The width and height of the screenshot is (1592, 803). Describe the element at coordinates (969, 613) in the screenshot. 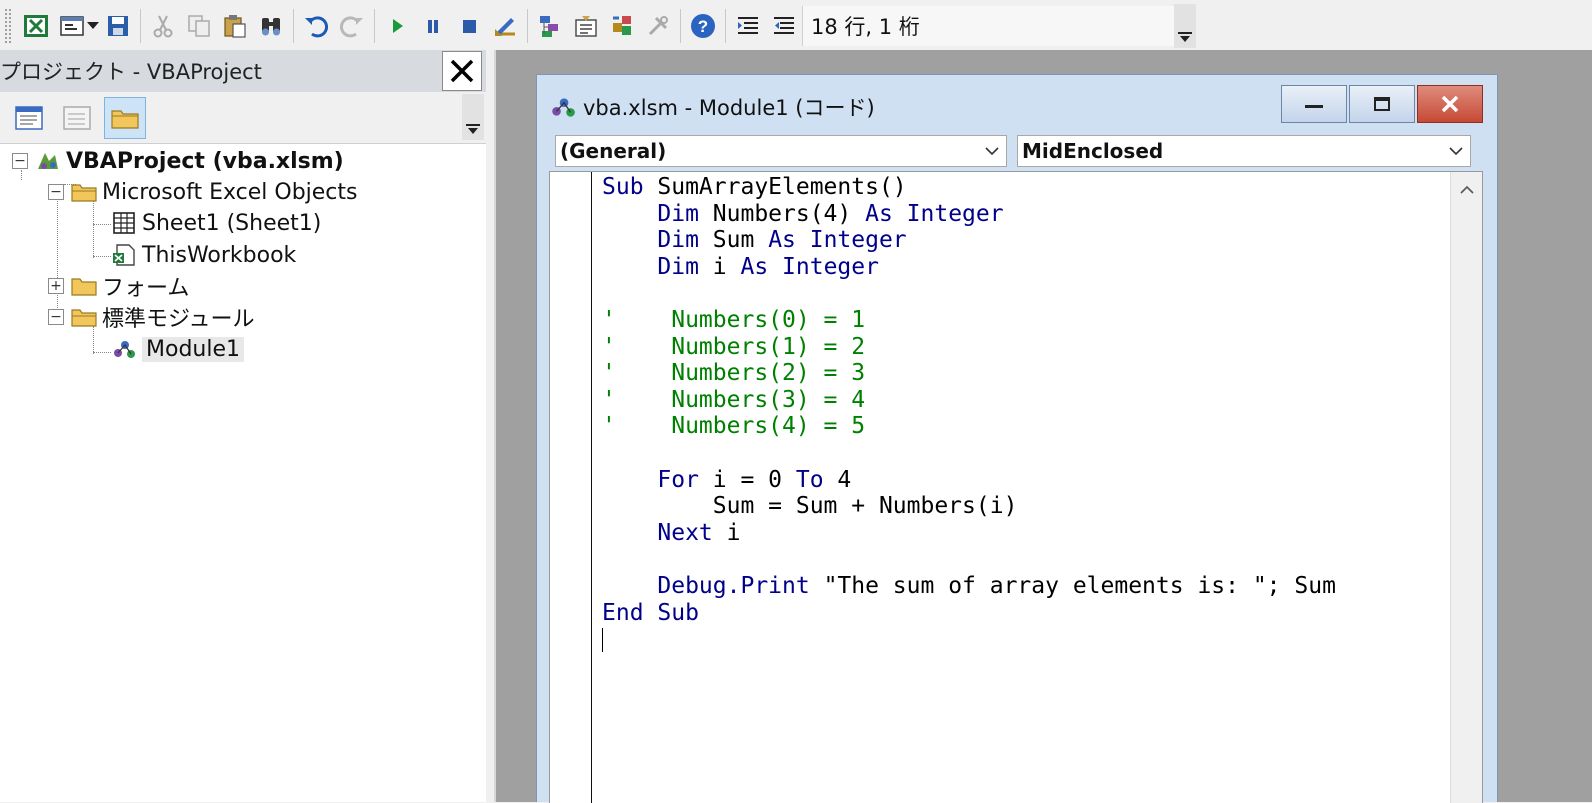

I see `code-line: End Sub` at that location.